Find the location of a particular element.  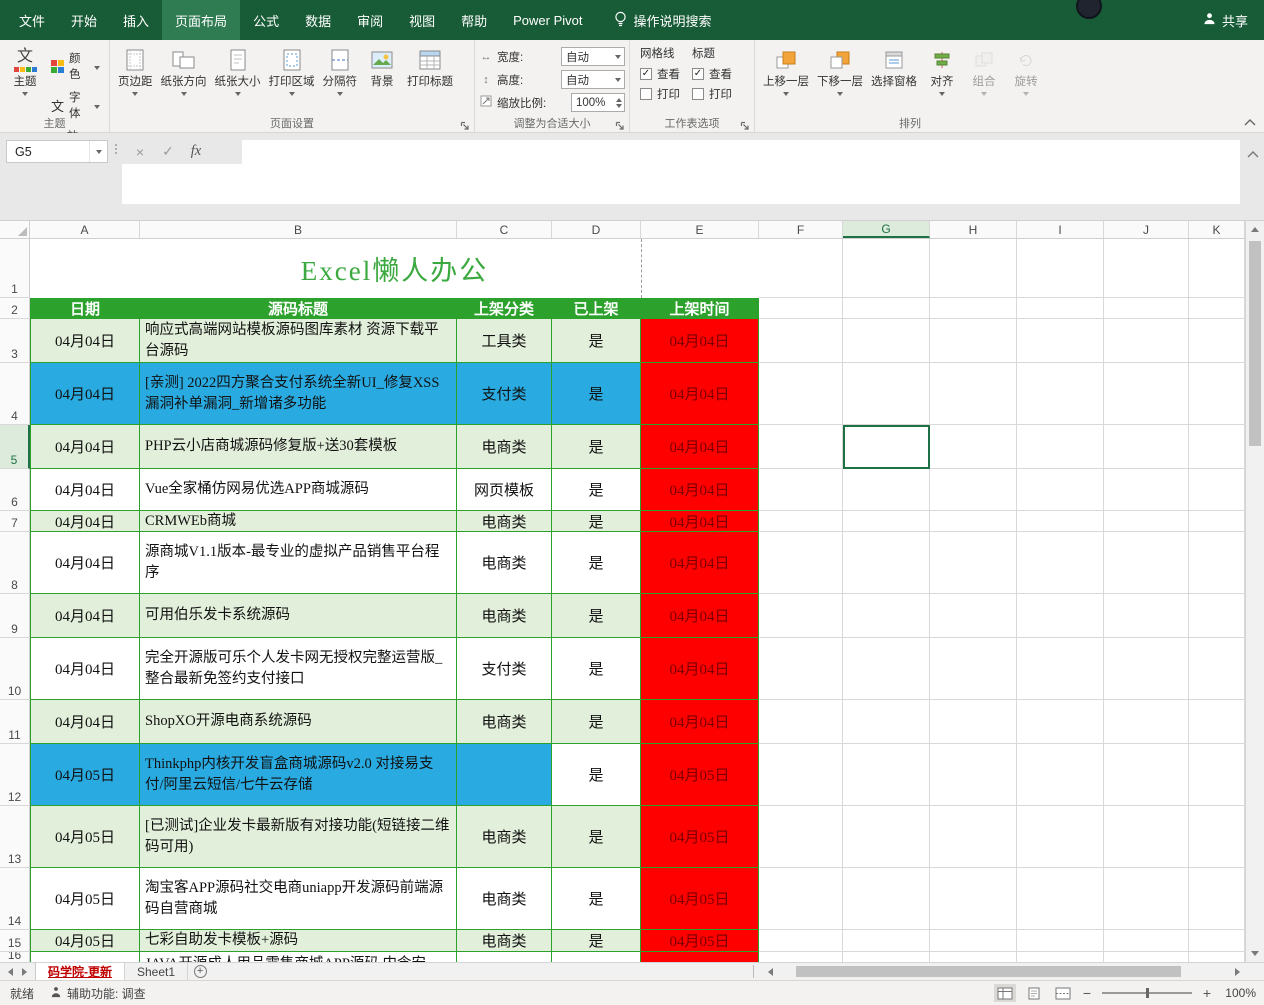

cell-I4 is located at coordinates (1060, 394).